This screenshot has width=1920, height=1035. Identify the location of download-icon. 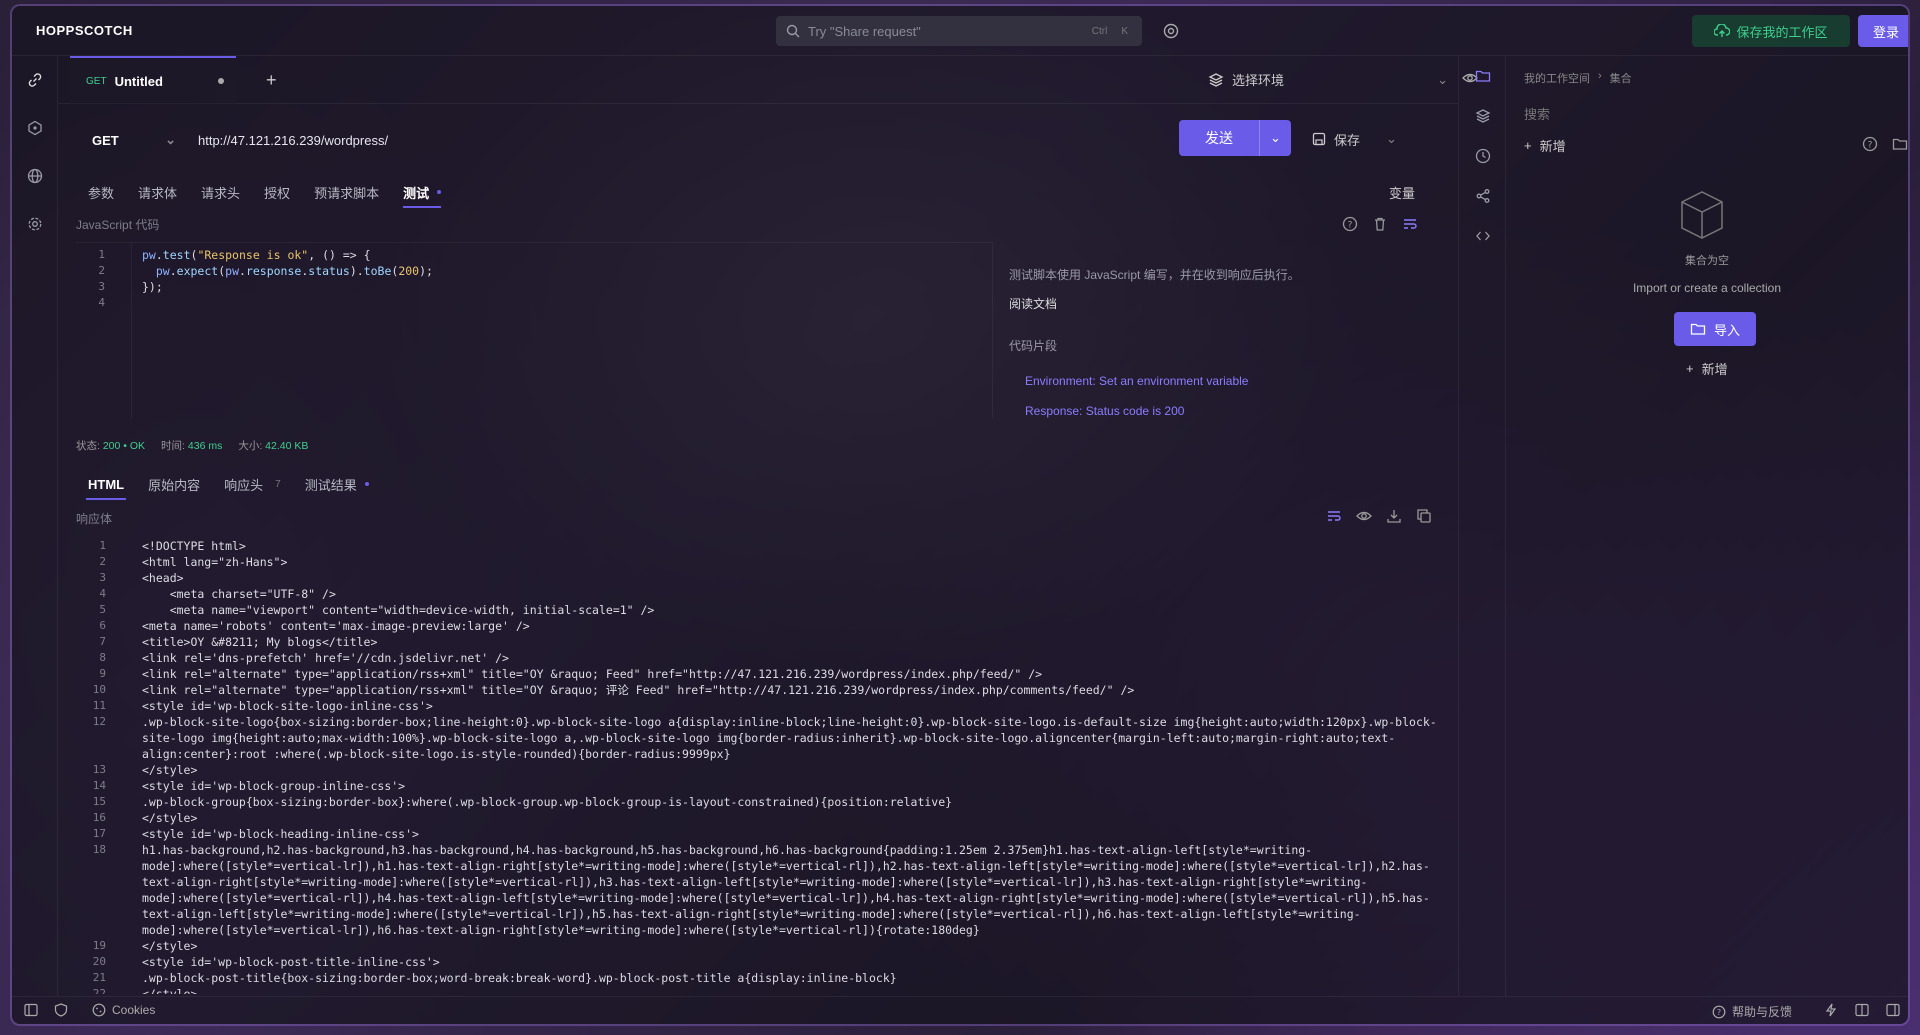
(1394, 516).